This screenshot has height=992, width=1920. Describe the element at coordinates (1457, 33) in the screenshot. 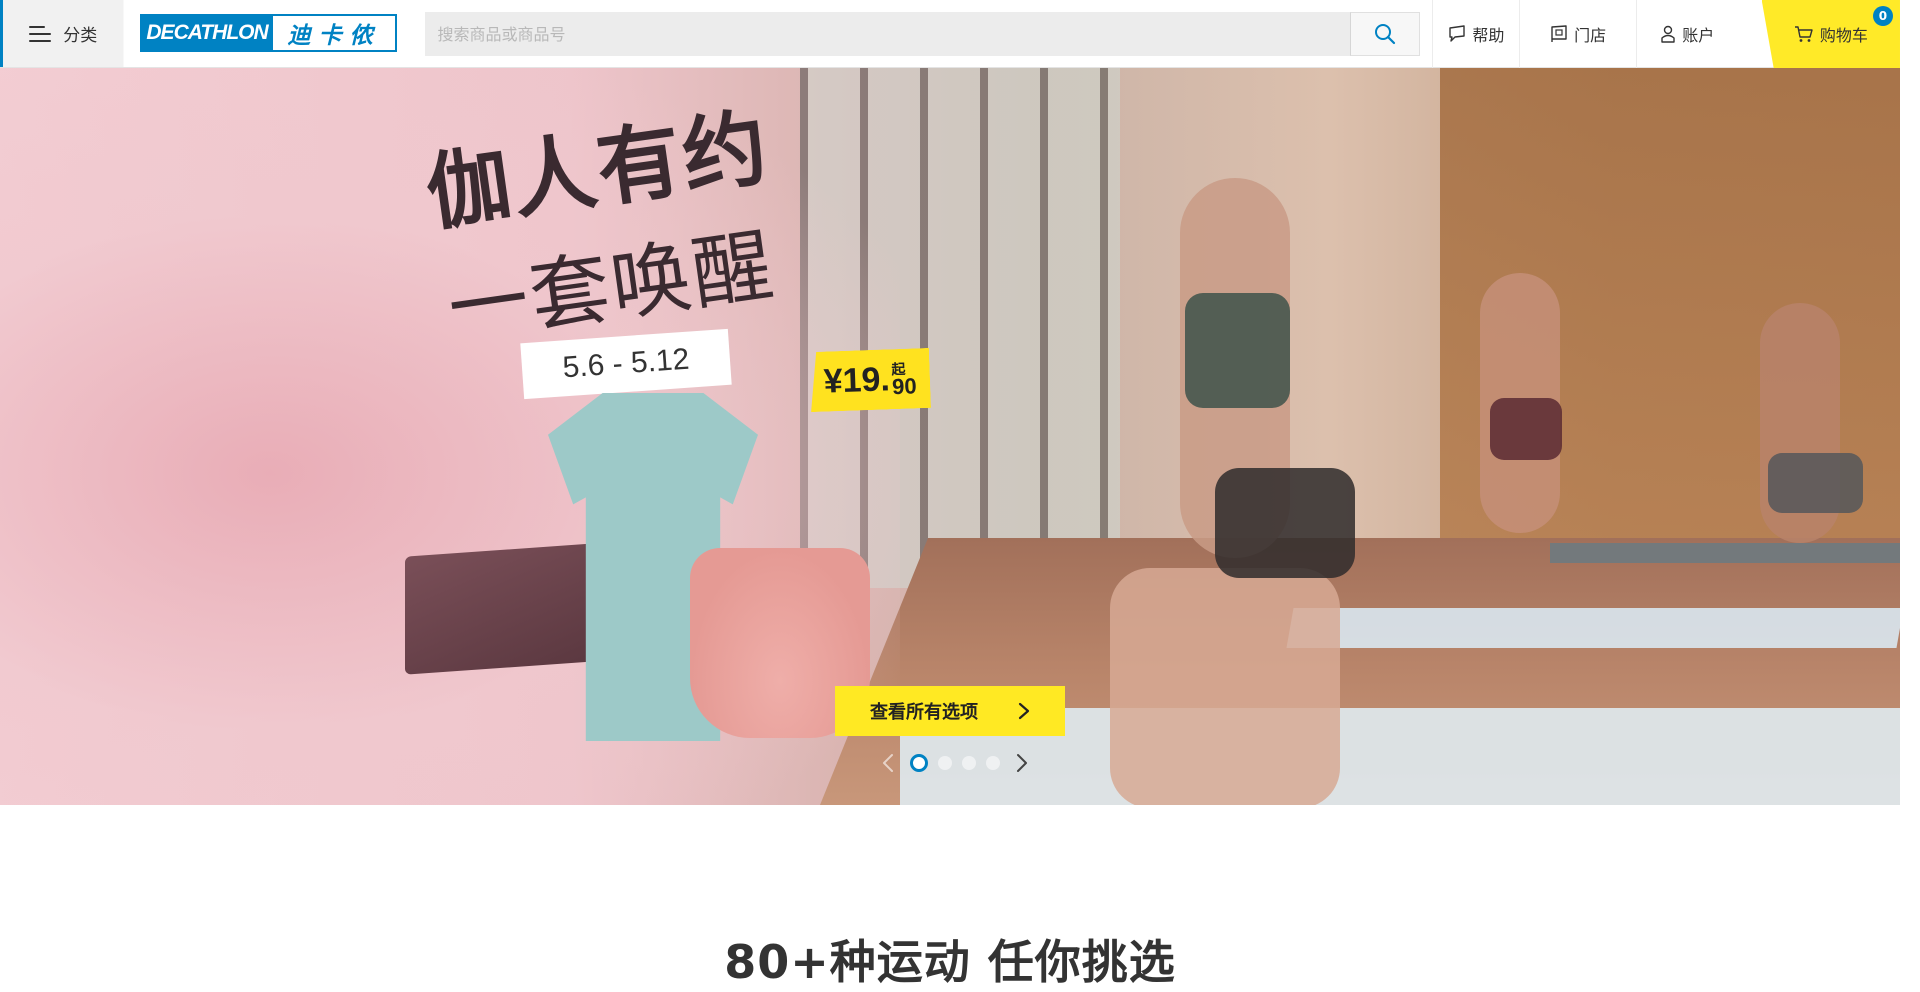

I see `help-chat-icon` at that location.